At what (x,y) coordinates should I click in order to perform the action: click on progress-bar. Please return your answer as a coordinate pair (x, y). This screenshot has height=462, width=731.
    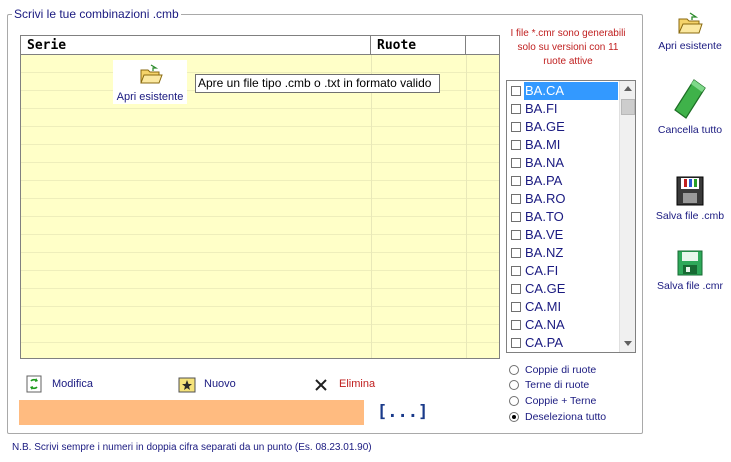
    Looking at the image, I should click on (191, 412).